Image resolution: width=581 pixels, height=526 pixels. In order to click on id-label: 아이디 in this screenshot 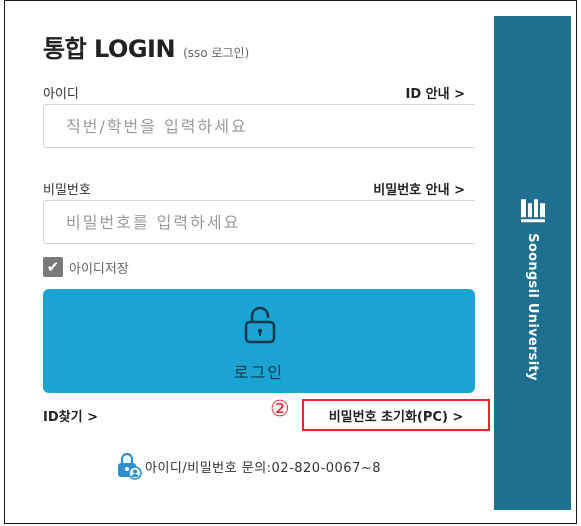, I will do `click(61, 94)`.